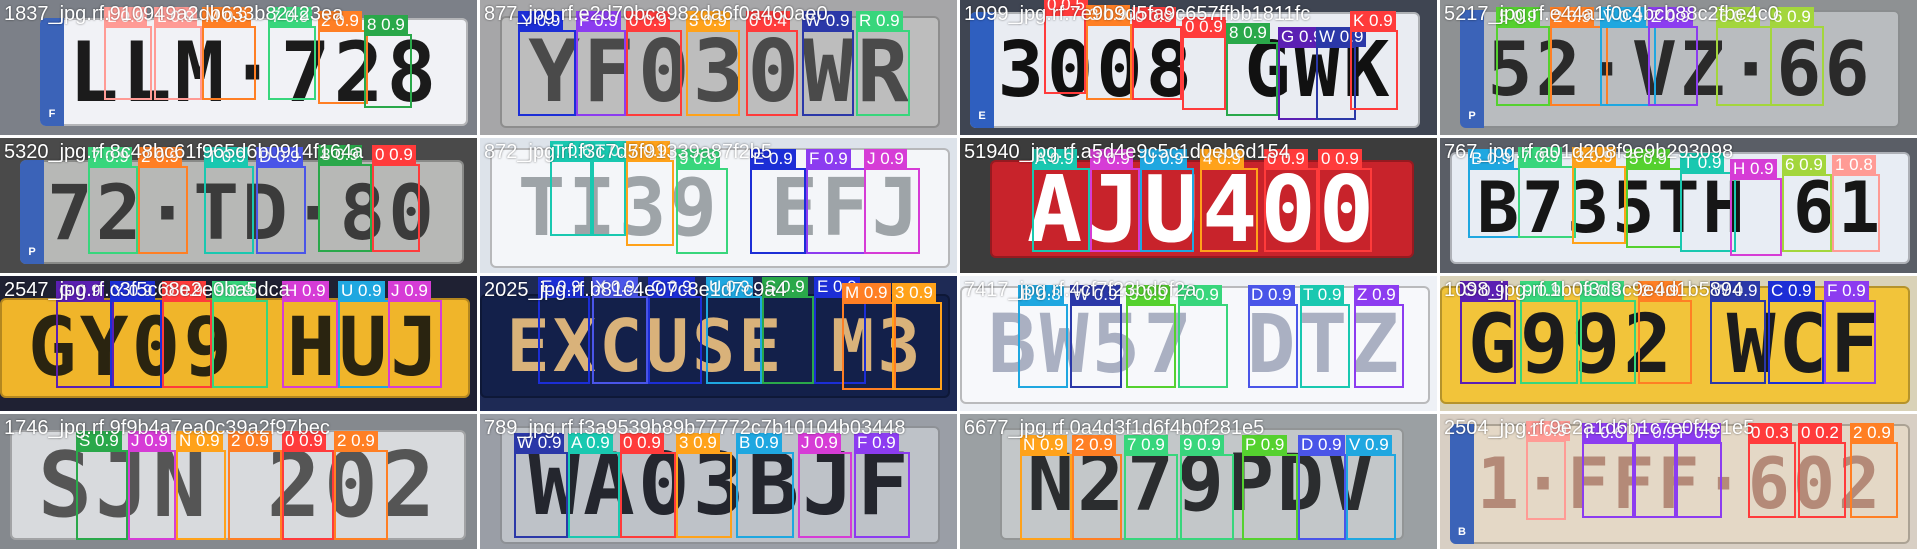 Image resolution: width=1920 pixels, height=552 pixels. Describe the element at coordinates (1753, 169) in the screenshot. I see `detection-label: H 0.9` at that location.